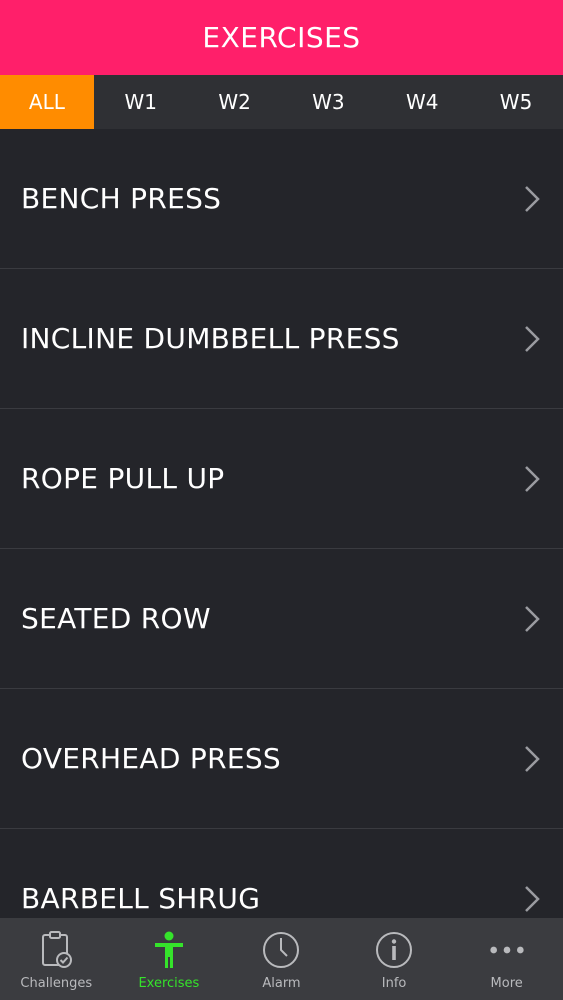 The width and height of the screenshot is (563, 1000). Describe the element at coordinates (281, 873) in the screenshot. I see `list-item: BARBELL SHRUG` at that location.